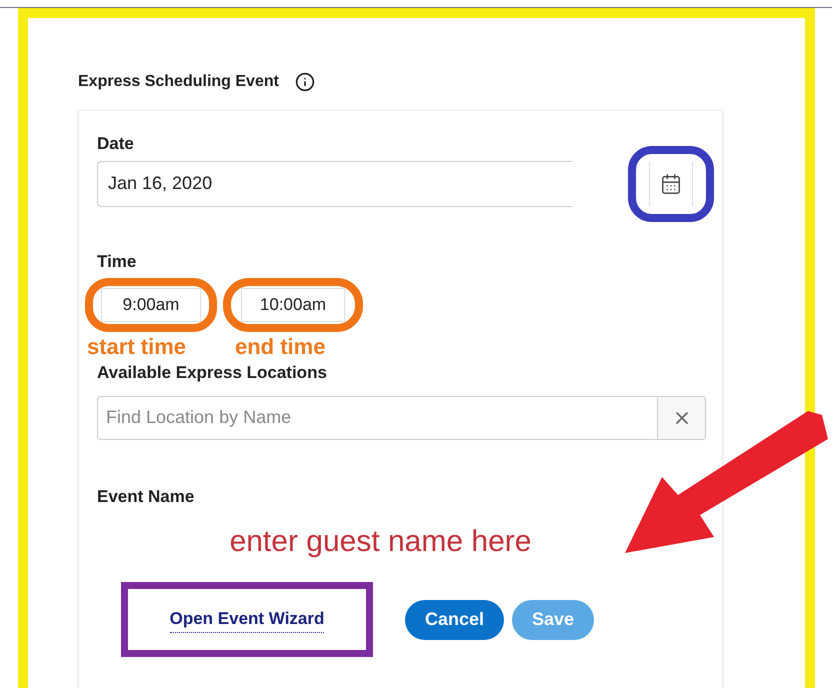 The width and height of the screenshot is (832, 688). Describe the element at coordinates (146, 497) in the screenshot. I see `field-label: Event Name` at that location.